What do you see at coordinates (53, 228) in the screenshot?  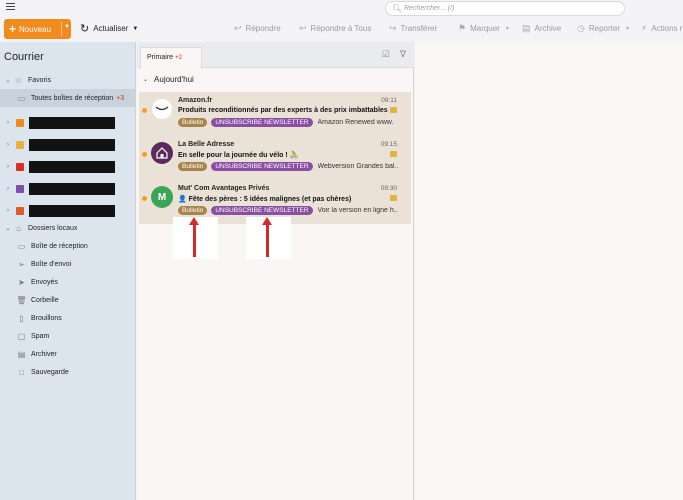 I see `sidebar-item-label: Dossiers locaux` at bounding box center [53, 228].